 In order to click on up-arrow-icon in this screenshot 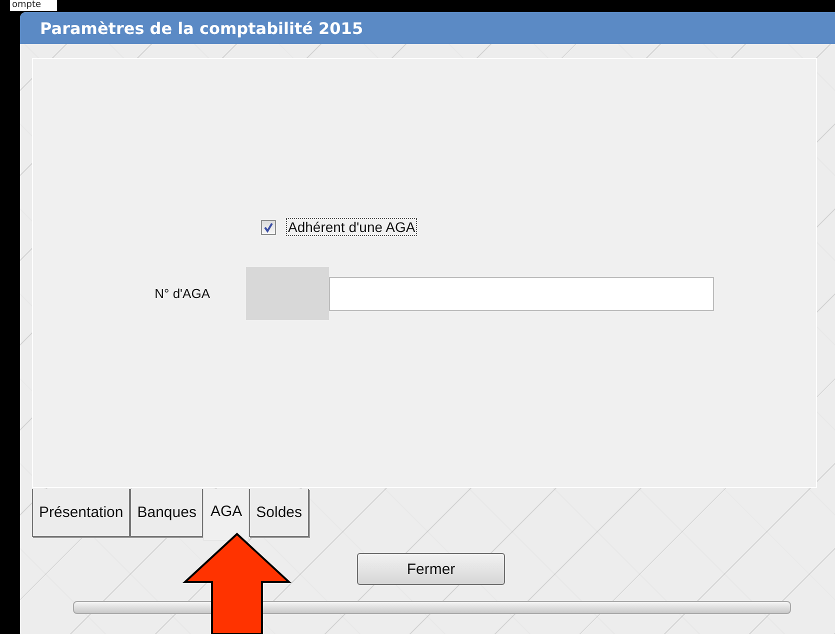, I will do `click(237, 583)`.